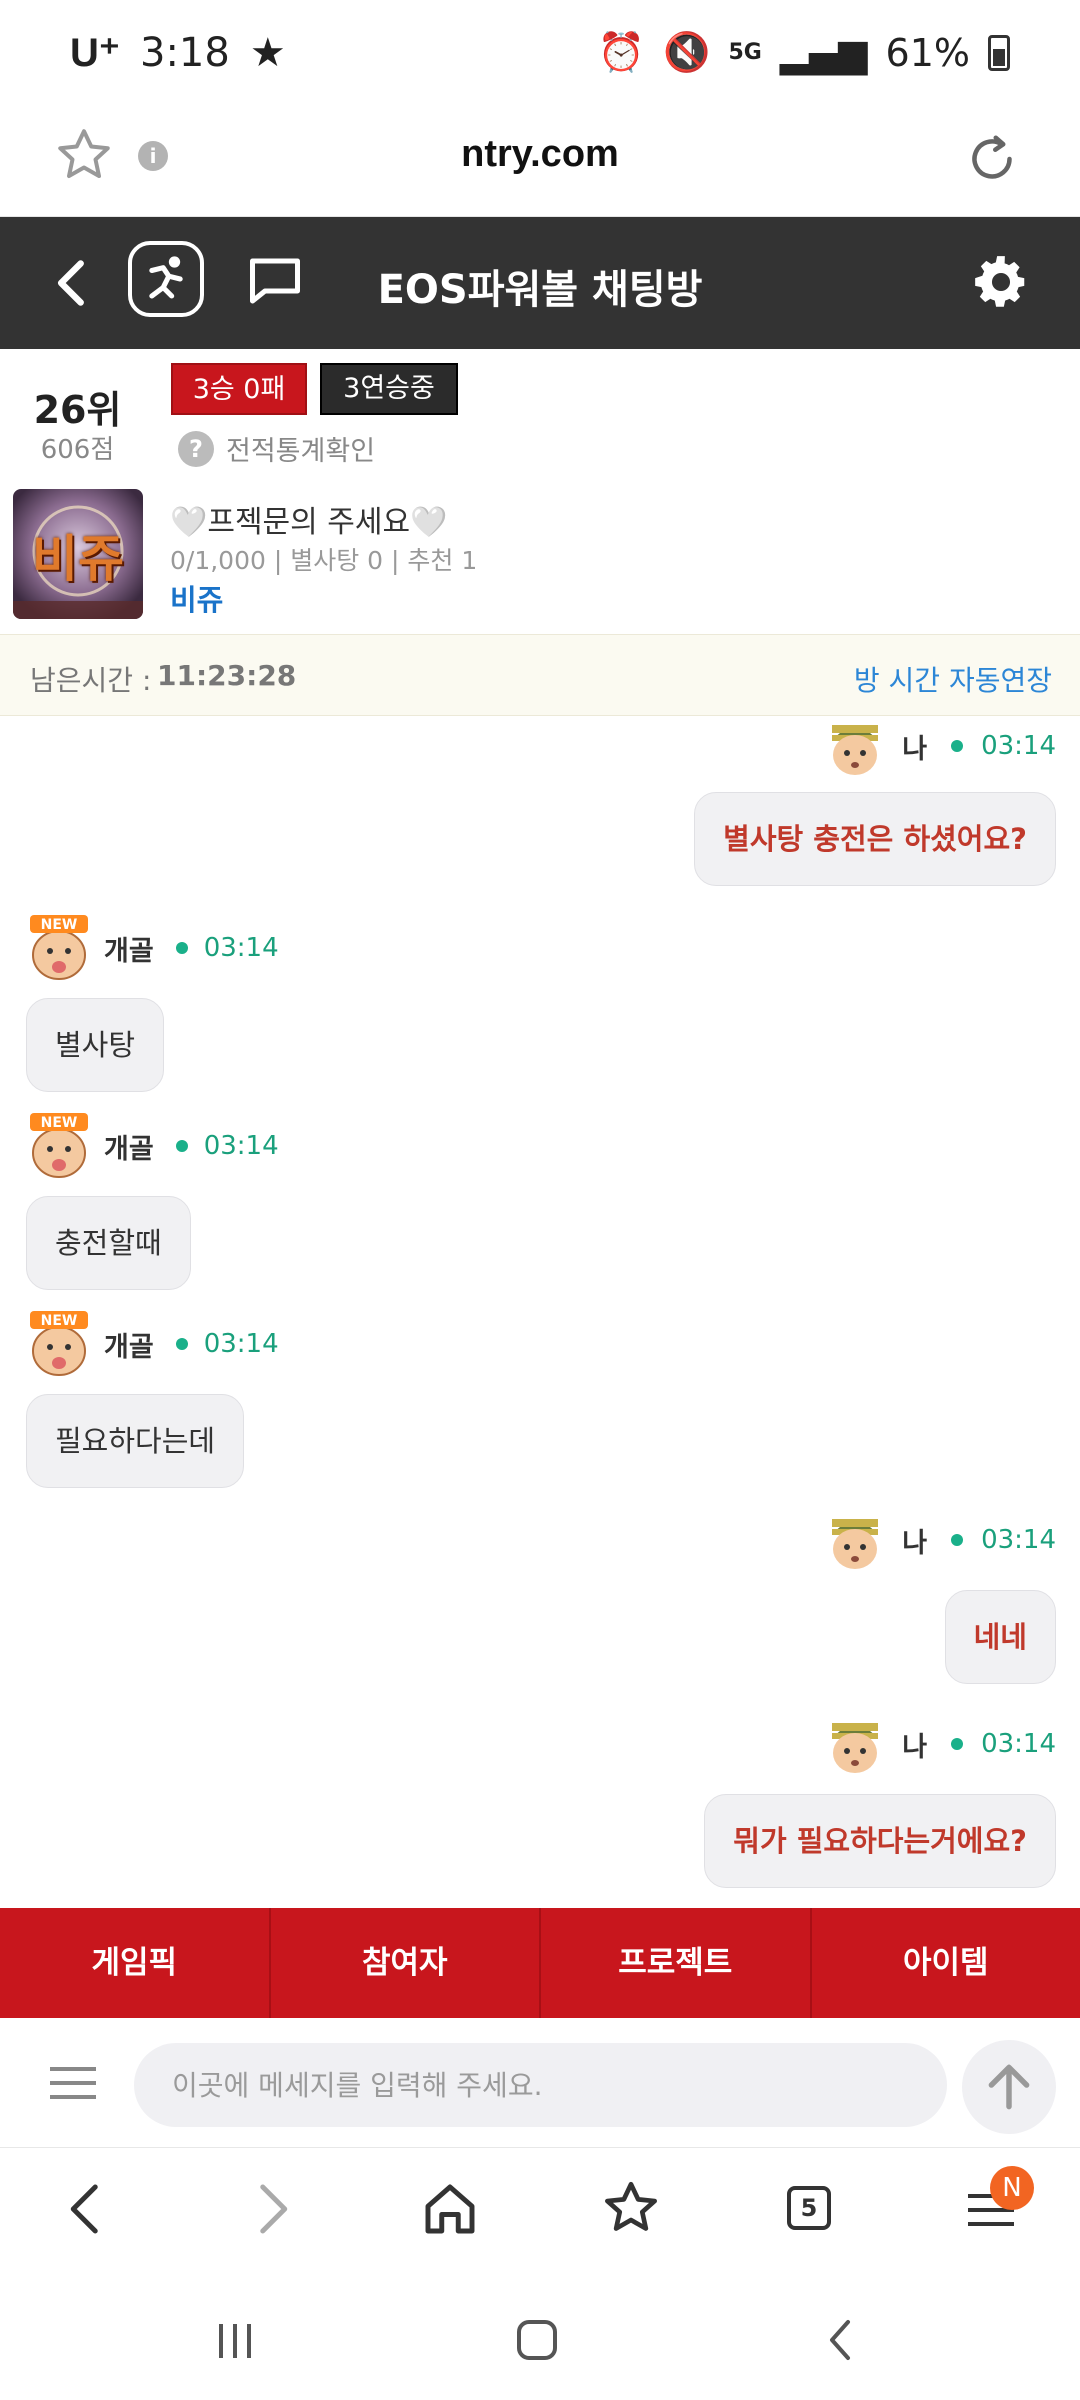  What do you see at coordinates (77, 410) in the screenshot?
I see `rank-value: 26위` at bounding box center [77, 410].